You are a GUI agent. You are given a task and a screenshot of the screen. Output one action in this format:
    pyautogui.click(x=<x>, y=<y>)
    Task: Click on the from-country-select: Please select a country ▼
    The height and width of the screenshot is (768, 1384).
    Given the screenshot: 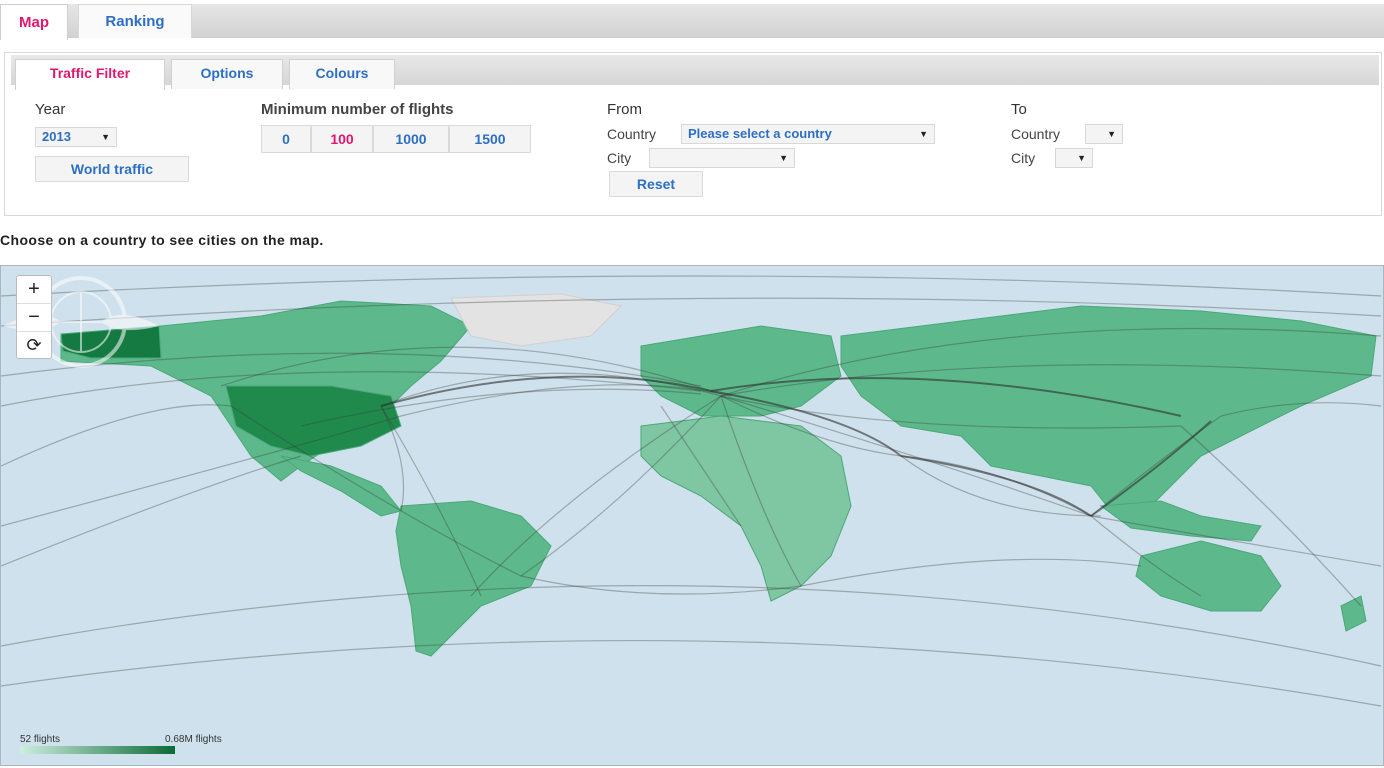 What is the action you would take?
    pyautogui.click(x=808, y=134)
    